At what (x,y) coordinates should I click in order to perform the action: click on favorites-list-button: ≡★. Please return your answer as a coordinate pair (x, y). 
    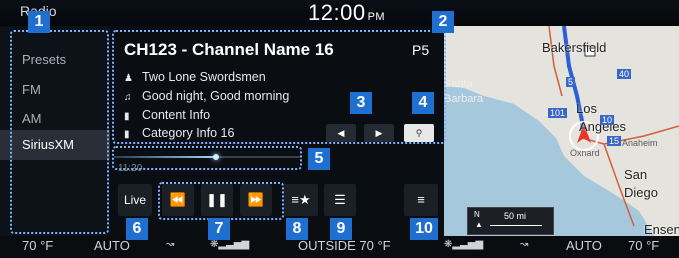
    Looking at the image, I should click on (301, 200).